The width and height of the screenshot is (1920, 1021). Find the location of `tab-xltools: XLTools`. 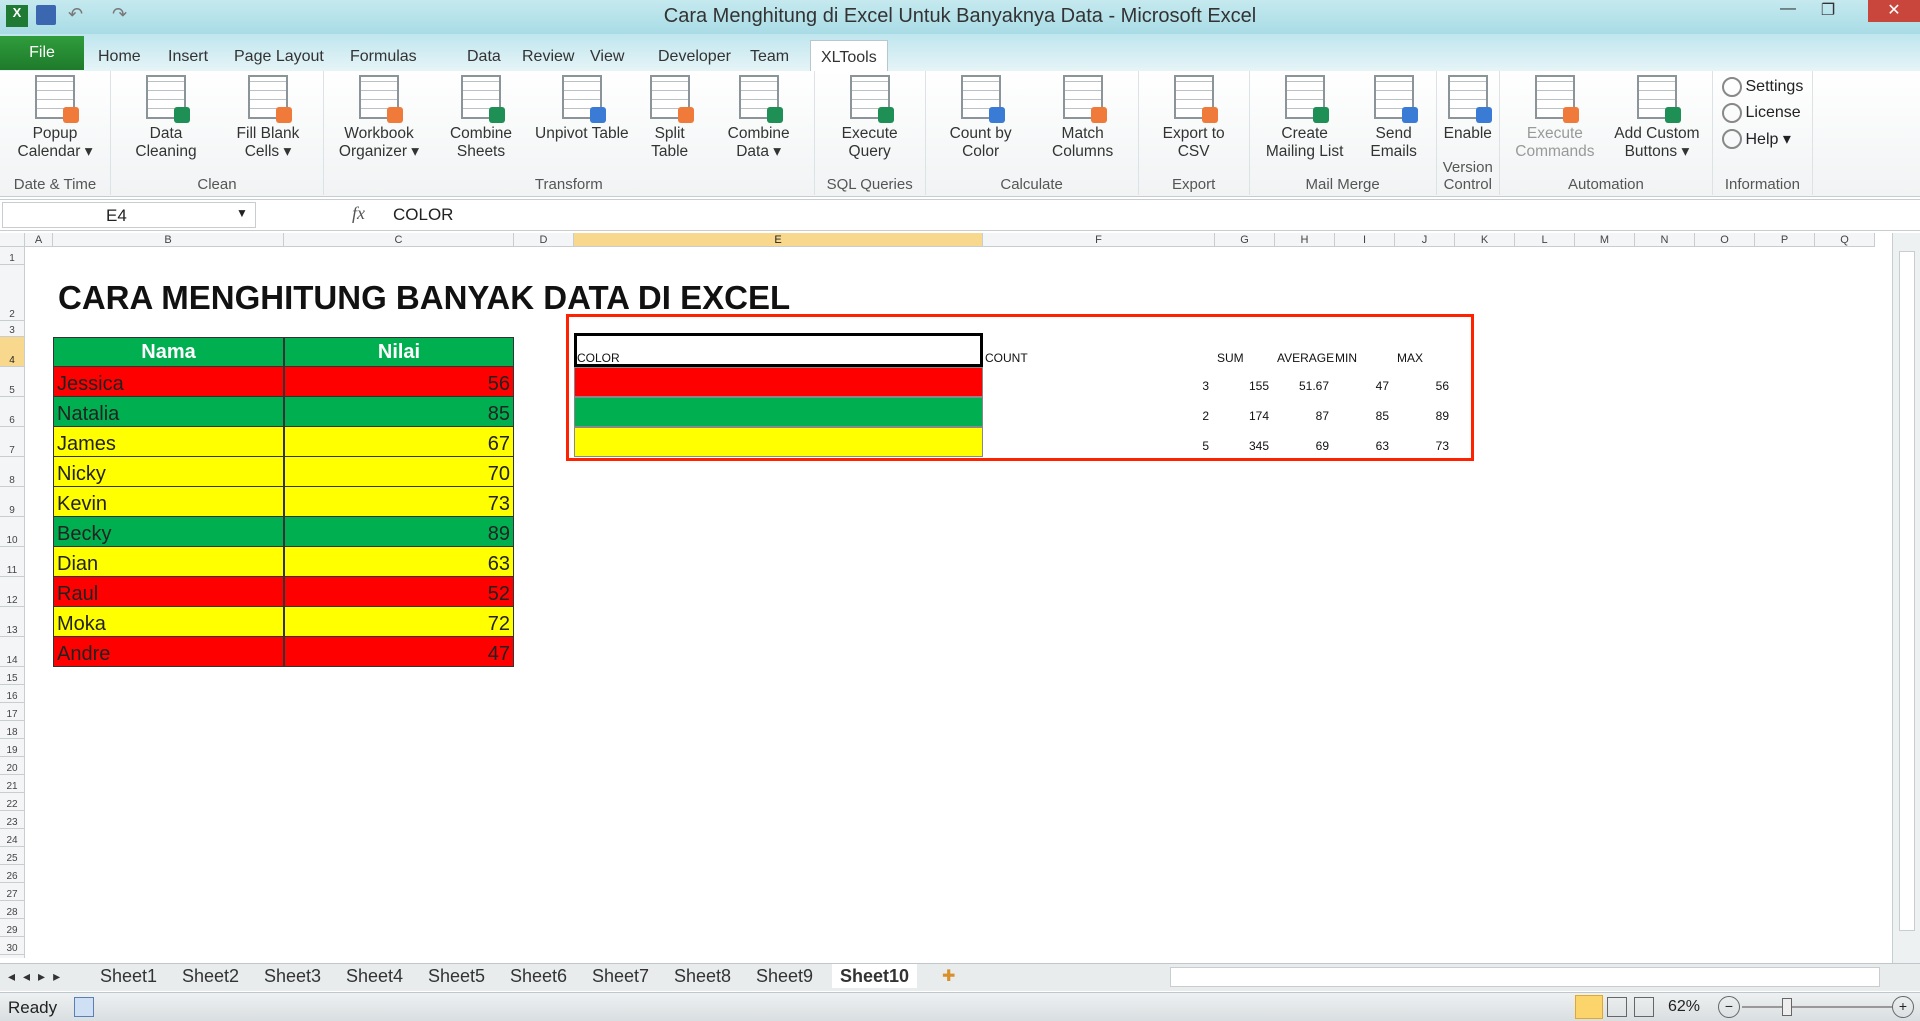

tab-xltools: XLTools is located at coordinates (849, 55).